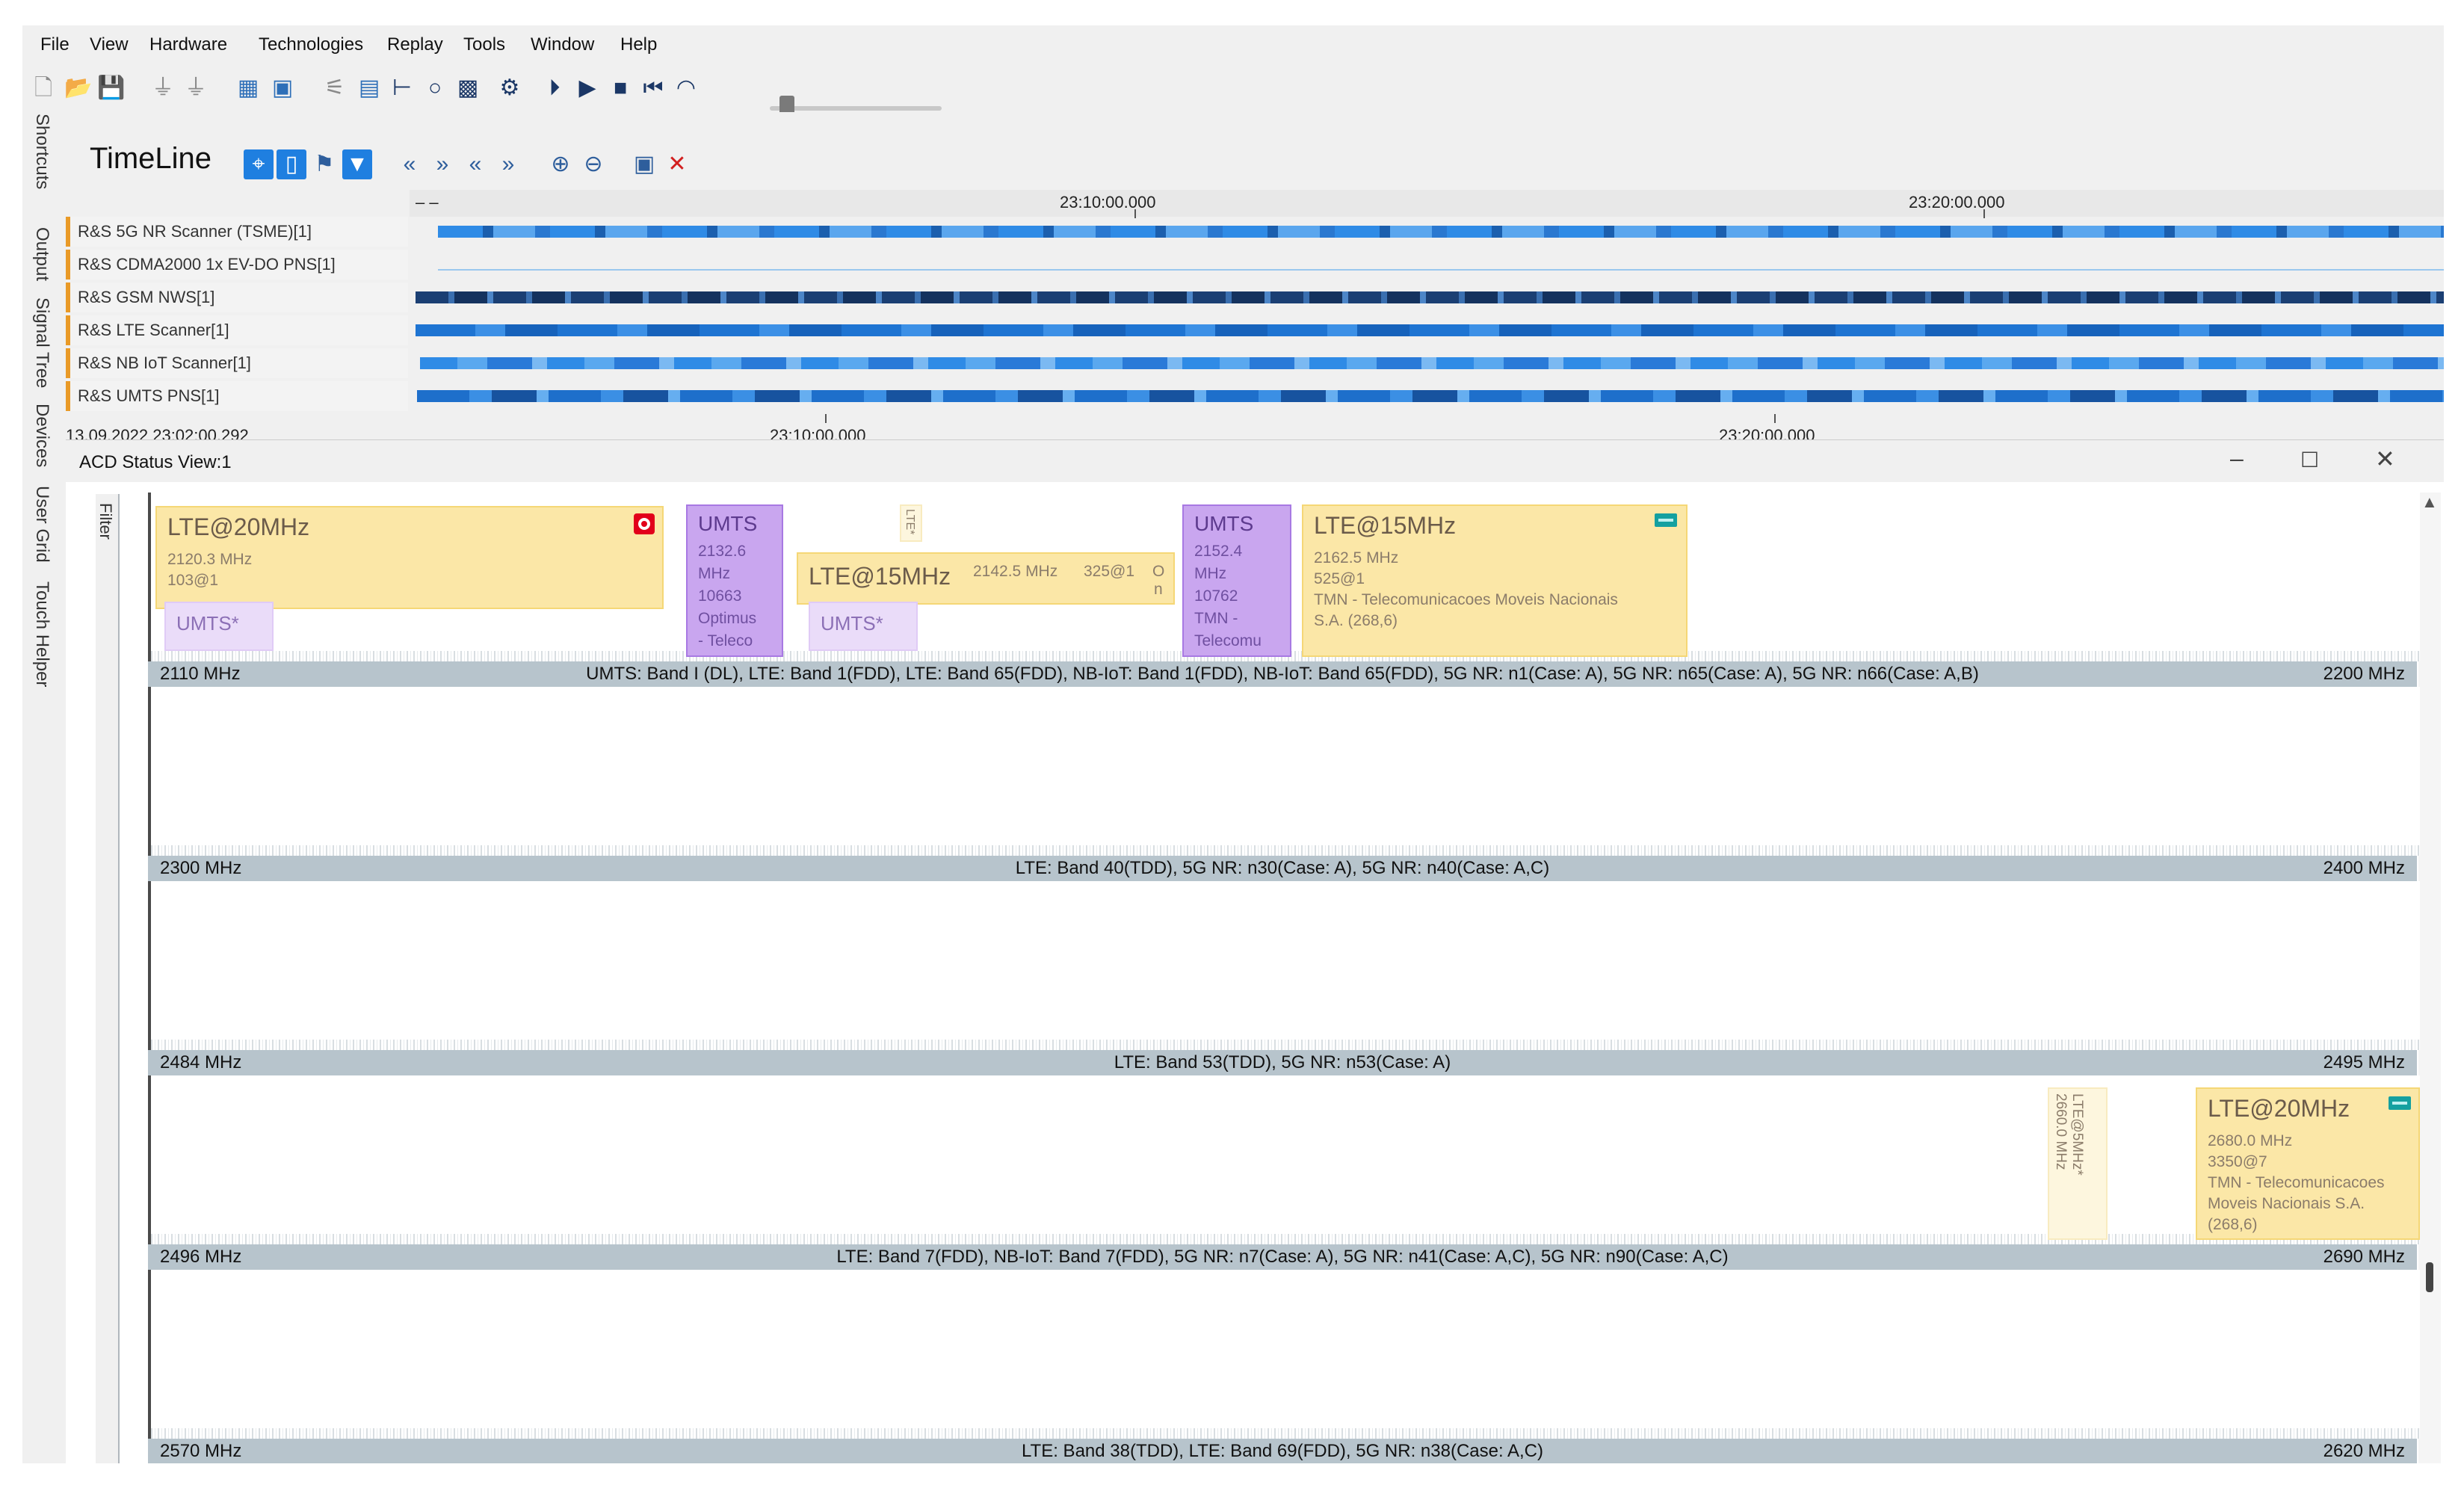  Describe the element at coordinates (734, 580) in the screenshot. I see `umts-card: UMTS 2132.6 MHz 10663 Optimus - Teleco` at that location.